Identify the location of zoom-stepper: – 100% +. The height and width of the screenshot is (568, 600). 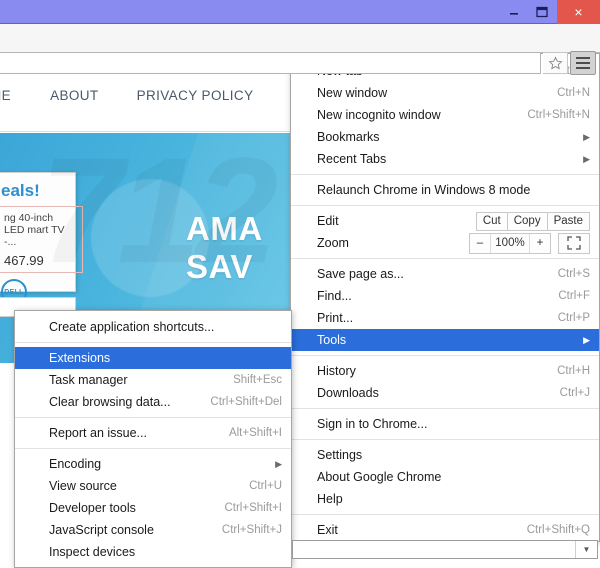
(510, 243).